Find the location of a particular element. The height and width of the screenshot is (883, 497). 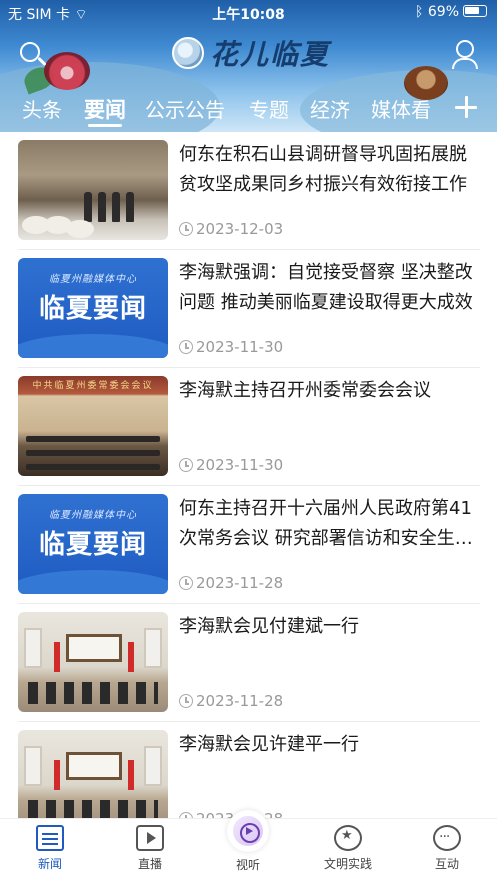

nav-interact: 互动 is located at coordinates (447, 848).